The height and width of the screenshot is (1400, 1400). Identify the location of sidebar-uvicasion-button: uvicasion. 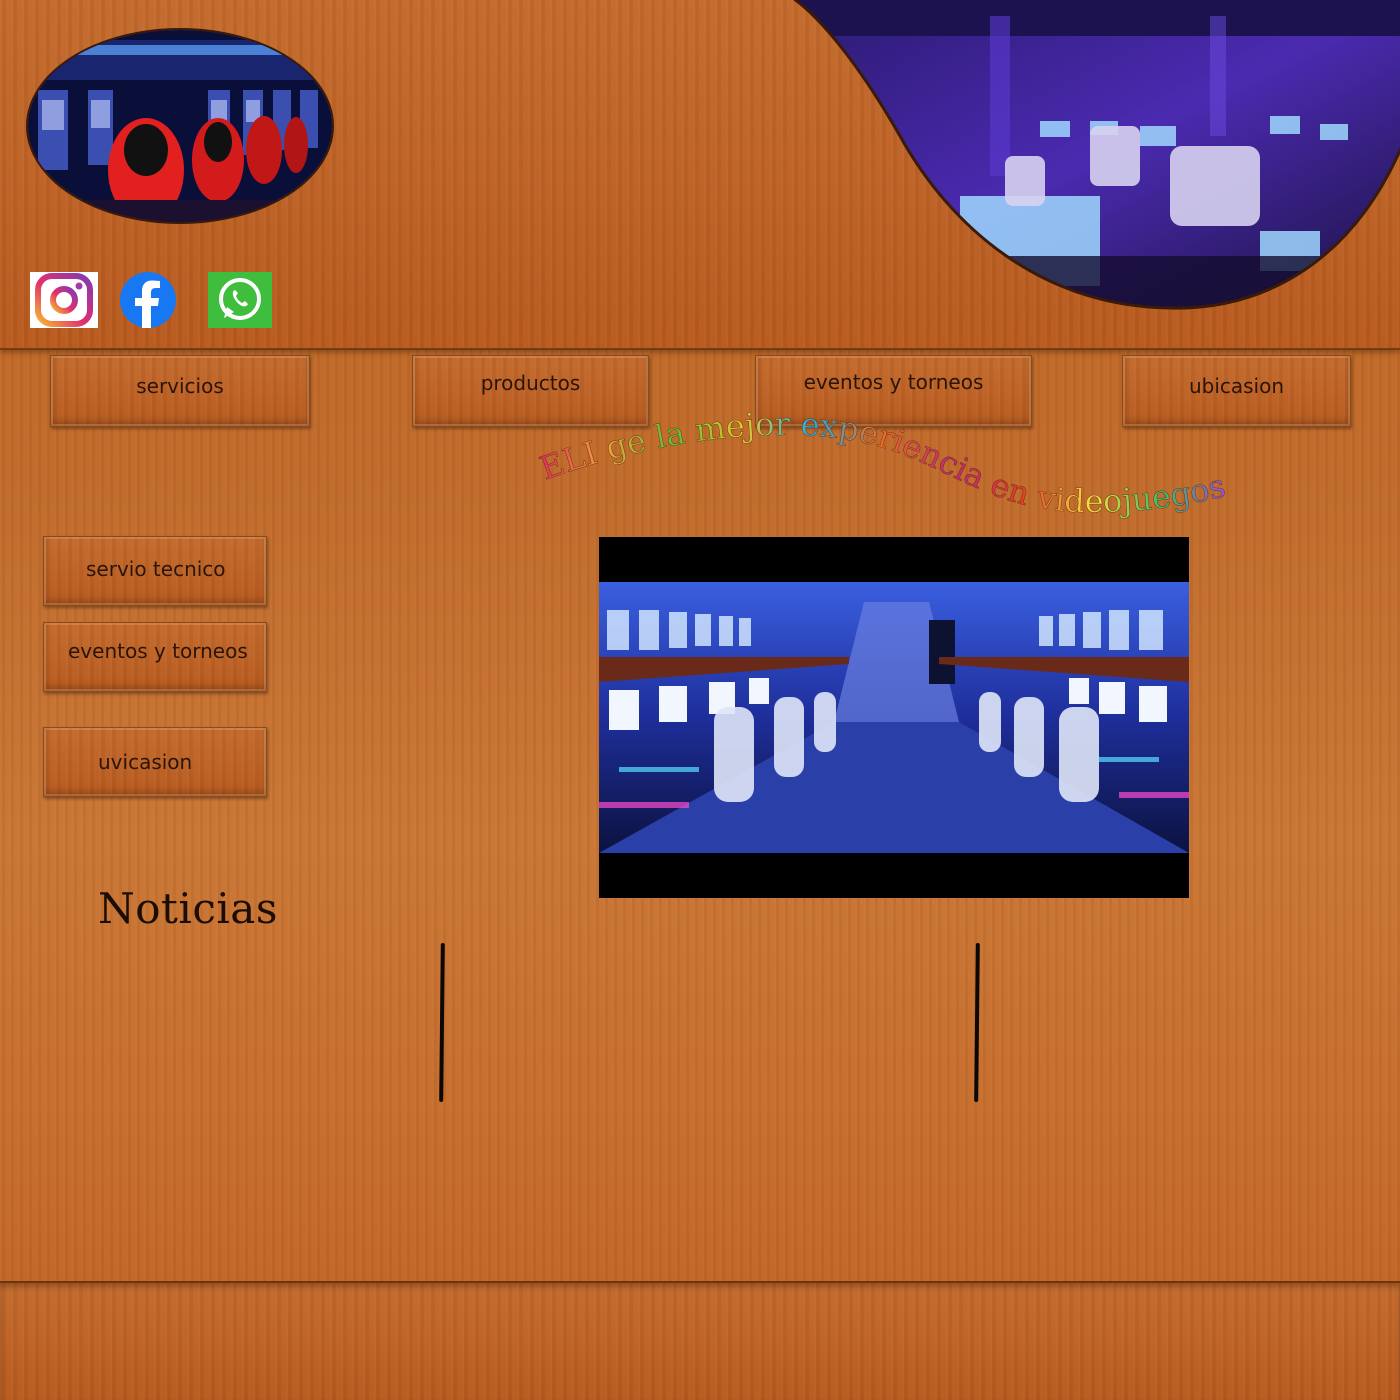
(155, 762).